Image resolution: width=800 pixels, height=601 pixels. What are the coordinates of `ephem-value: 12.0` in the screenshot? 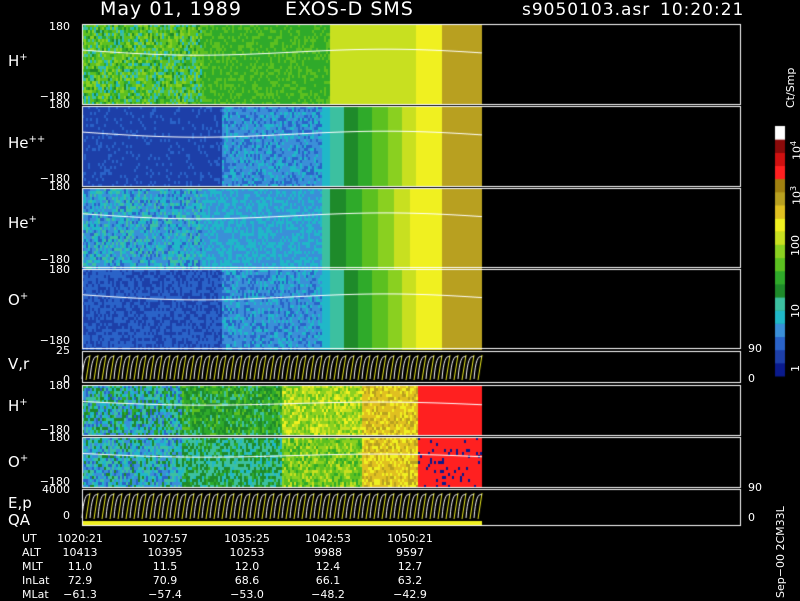 It's located at (247, 566).